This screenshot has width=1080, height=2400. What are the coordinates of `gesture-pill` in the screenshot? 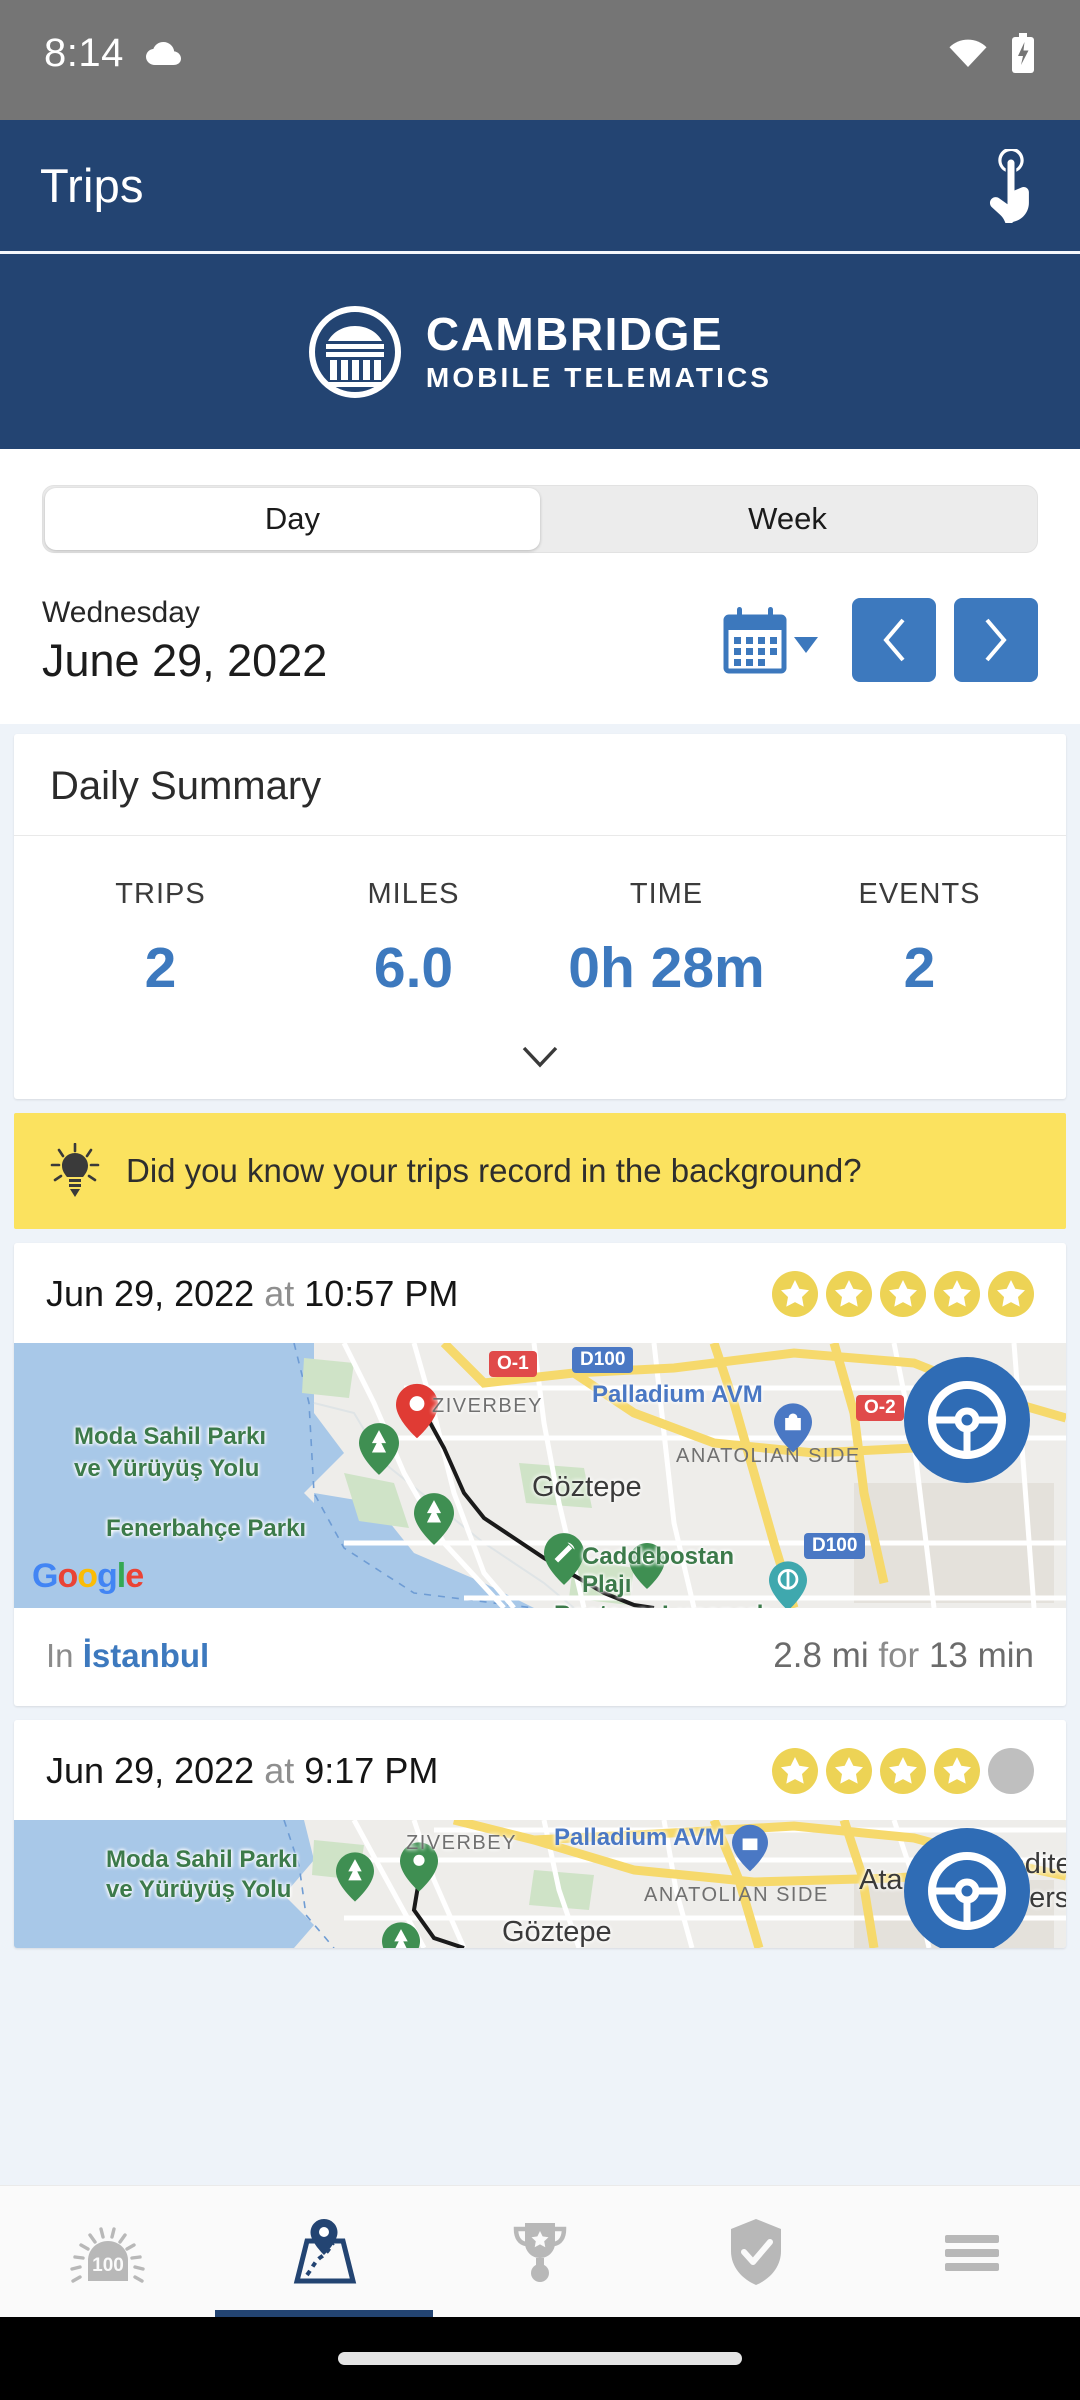 It's located at (540, 2358).